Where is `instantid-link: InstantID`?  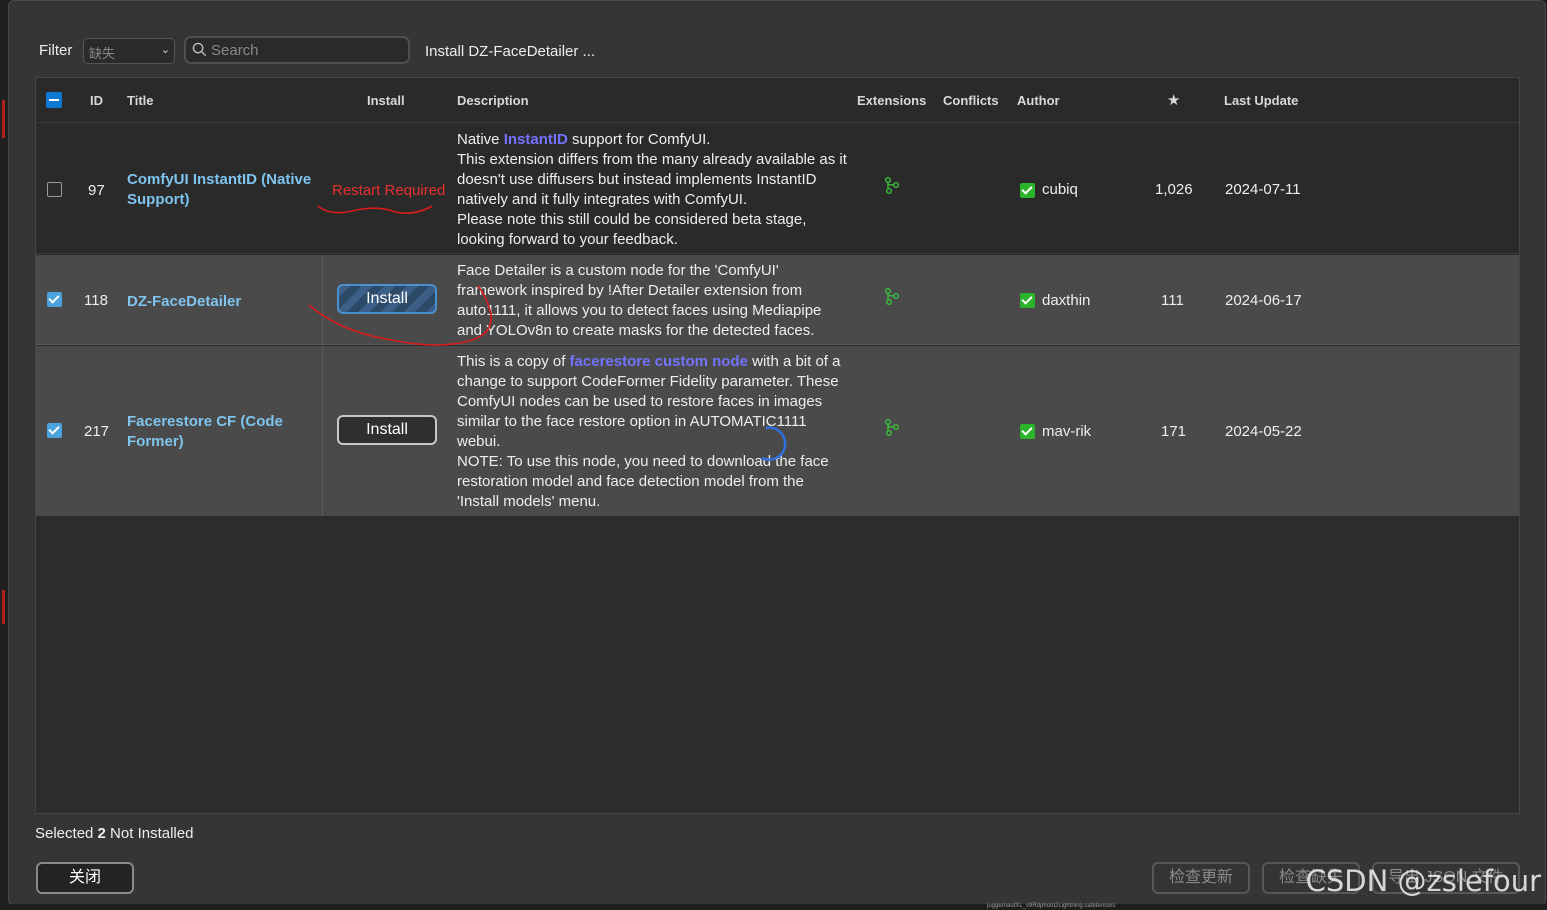 instantid-link: InstantID is located at coordinates (536, 139).